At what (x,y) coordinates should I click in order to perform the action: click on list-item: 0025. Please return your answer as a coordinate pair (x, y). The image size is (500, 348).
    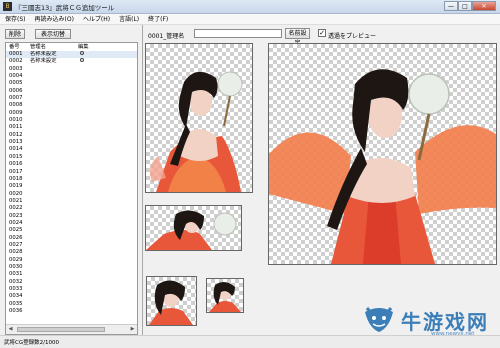
    Looking at the image, I should click on (71, 230).